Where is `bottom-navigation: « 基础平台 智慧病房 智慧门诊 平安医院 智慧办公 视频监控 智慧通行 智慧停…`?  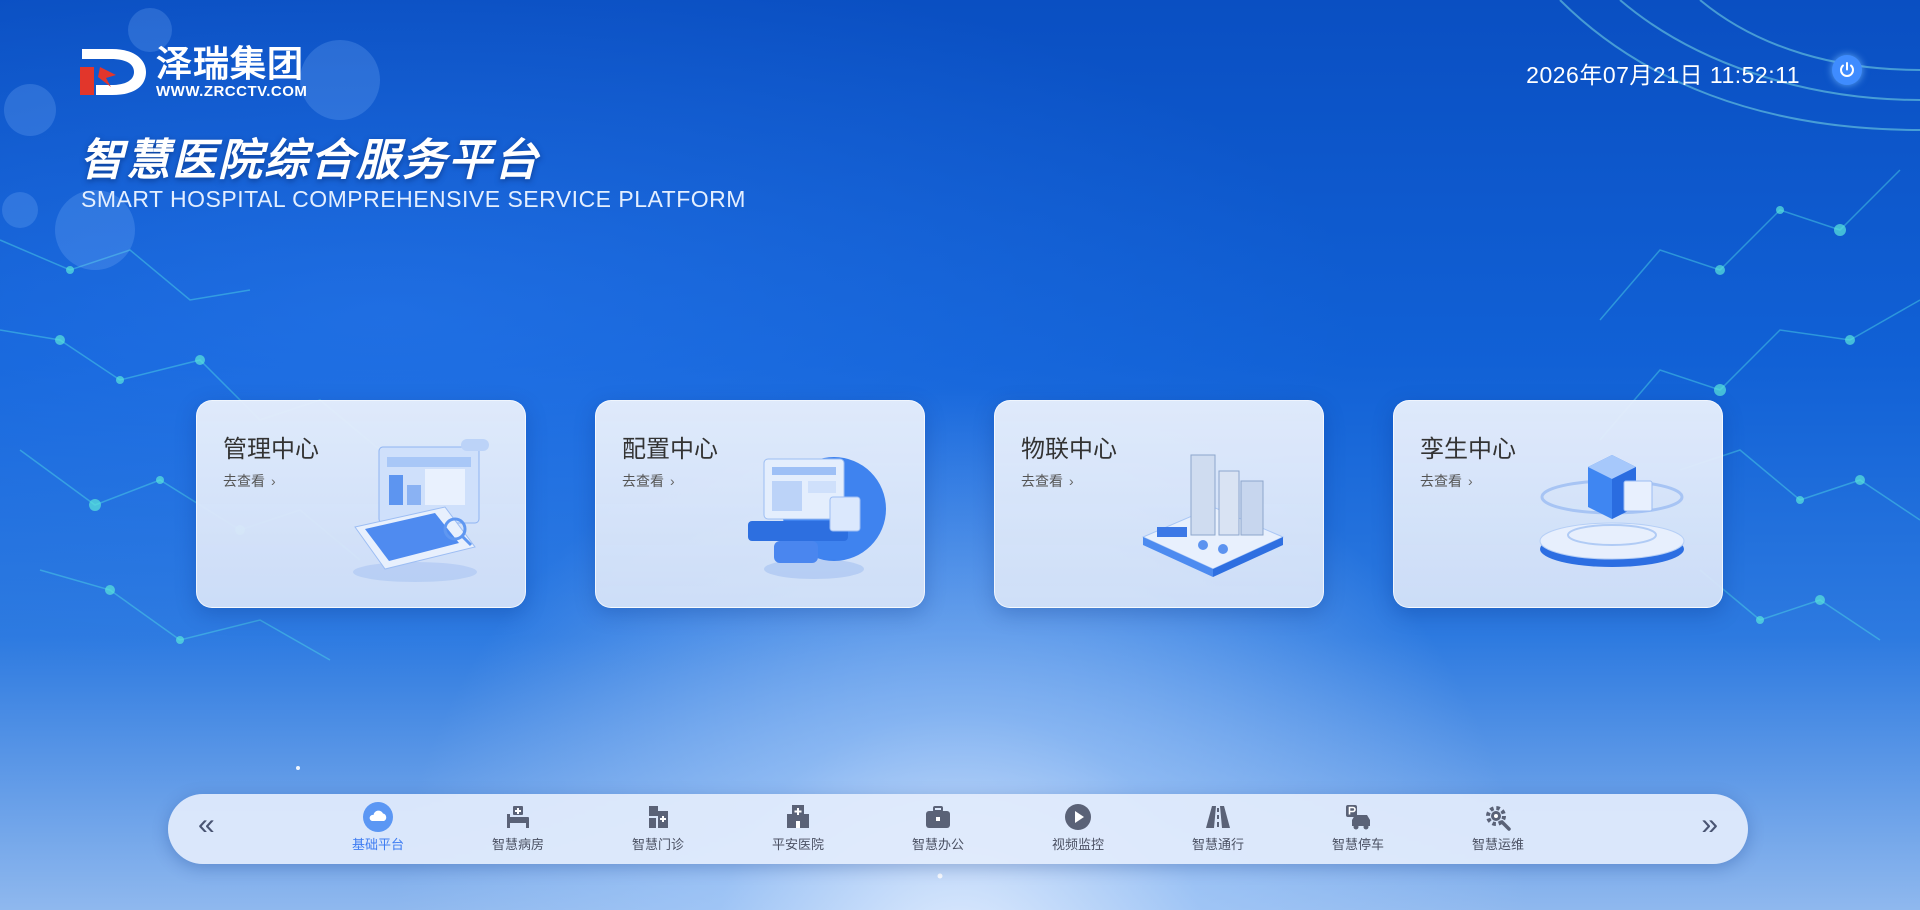
bottom-navigation: « 基础平台 智慧病房 智慧门诊 平安医院 智慧办公 视频监控 智慧通行 智慧停… is located at coordinates (958, 829).